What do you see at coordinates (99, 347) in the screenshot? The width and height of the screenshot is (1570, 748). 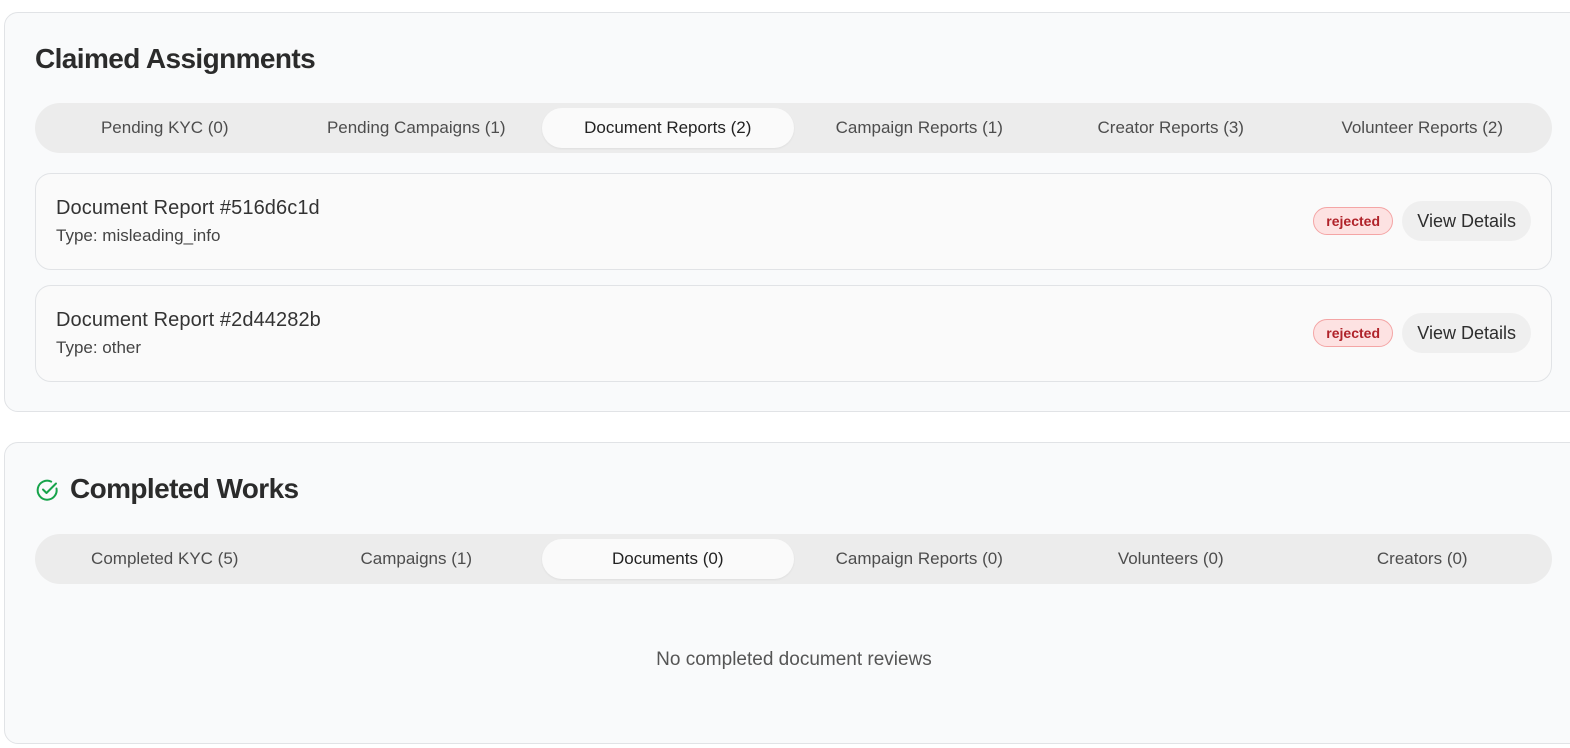 I see `report-type: Type: other` at bounding box center [99, 347].